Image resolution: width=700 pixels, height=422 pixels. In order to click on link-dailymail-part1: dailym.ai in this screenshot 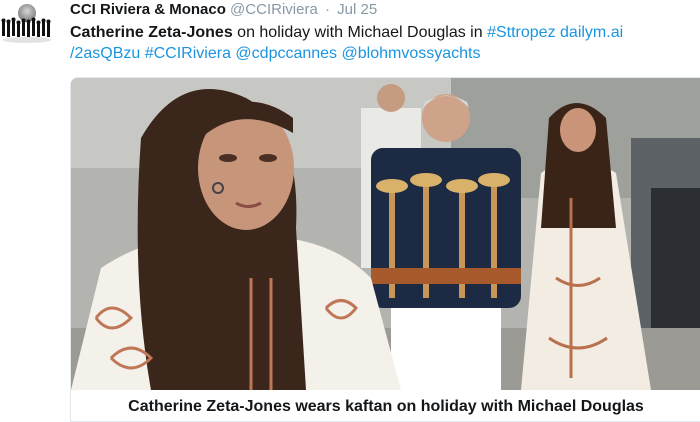, I will do `click(591, 32)`.